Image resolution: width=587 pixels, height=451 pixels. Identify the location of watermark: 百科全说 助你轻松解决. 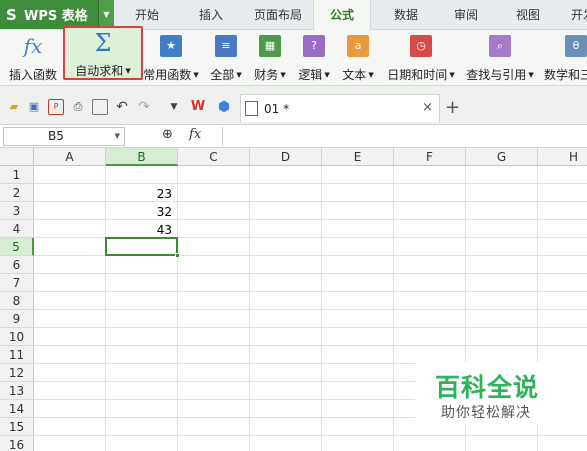
(501, 393).